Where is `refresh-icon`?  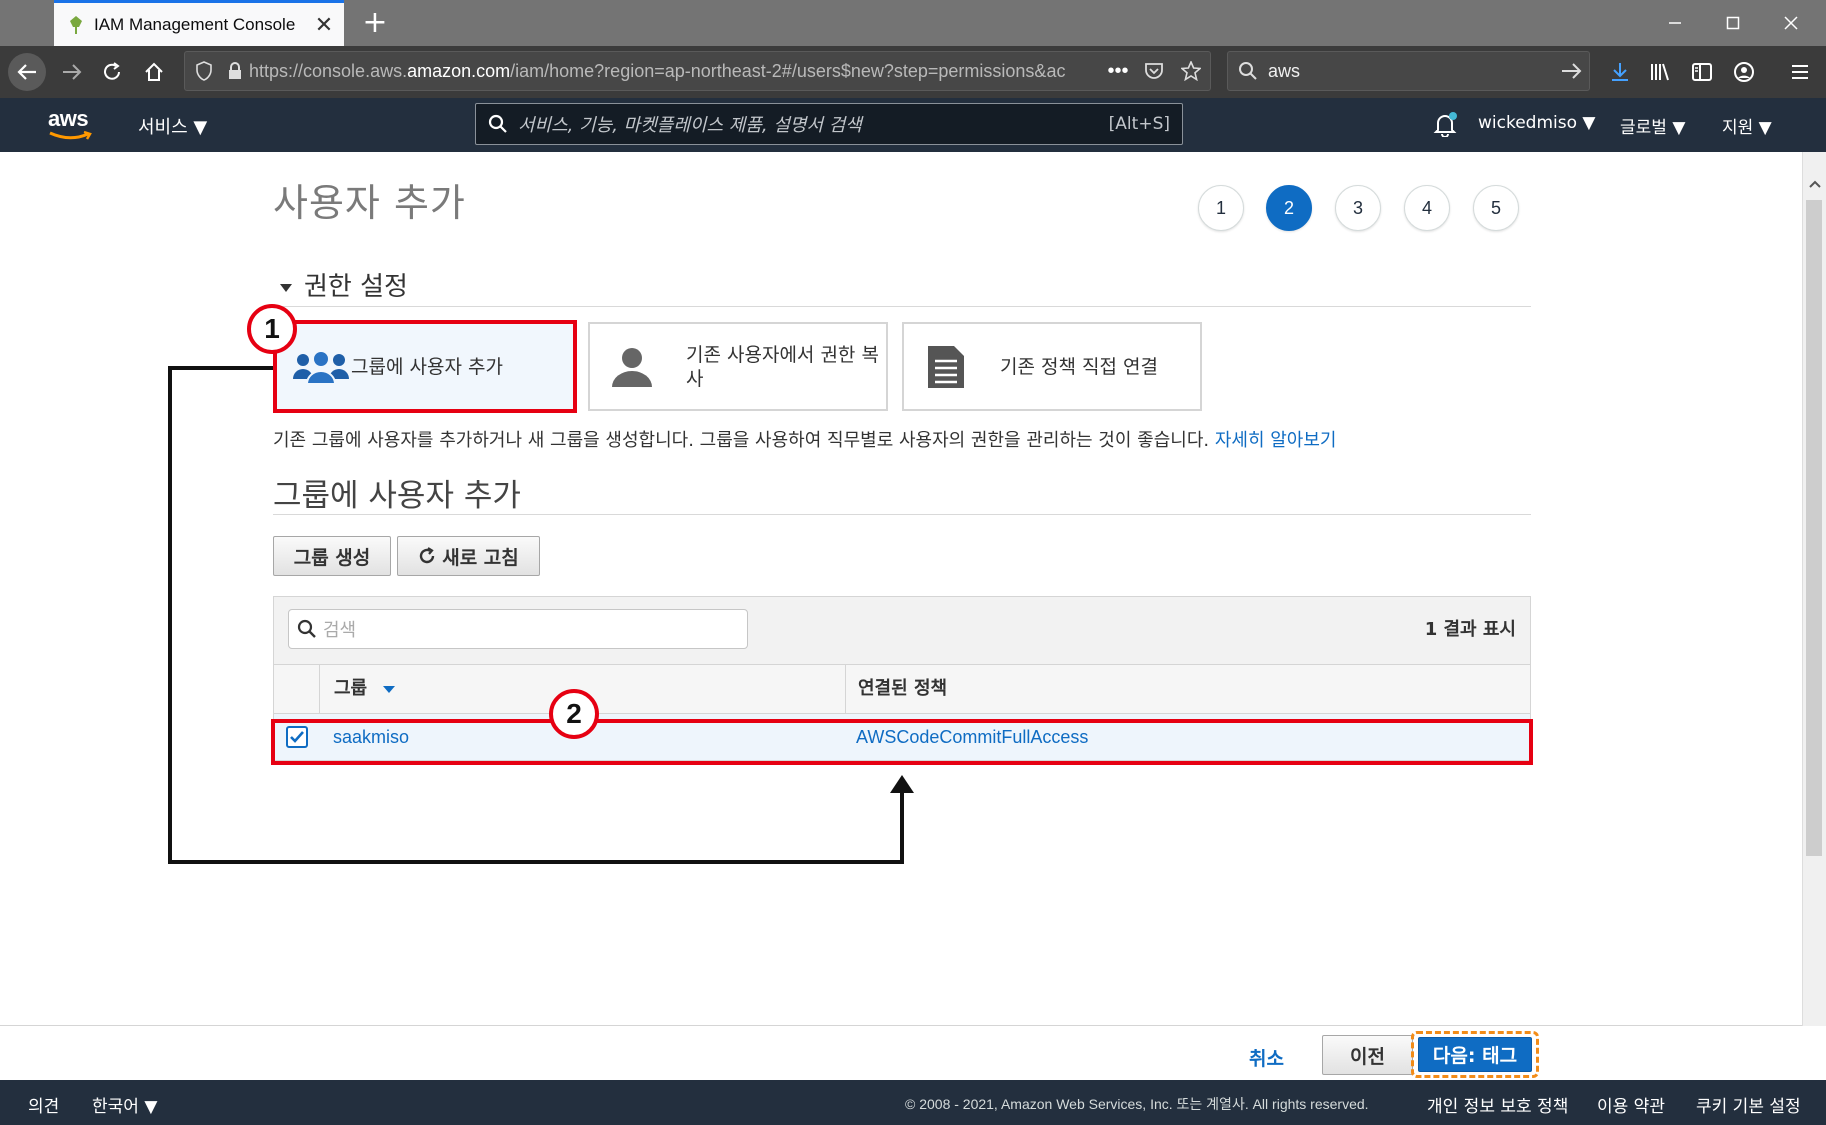
refresh-icon is located at coordinates (427, 556).